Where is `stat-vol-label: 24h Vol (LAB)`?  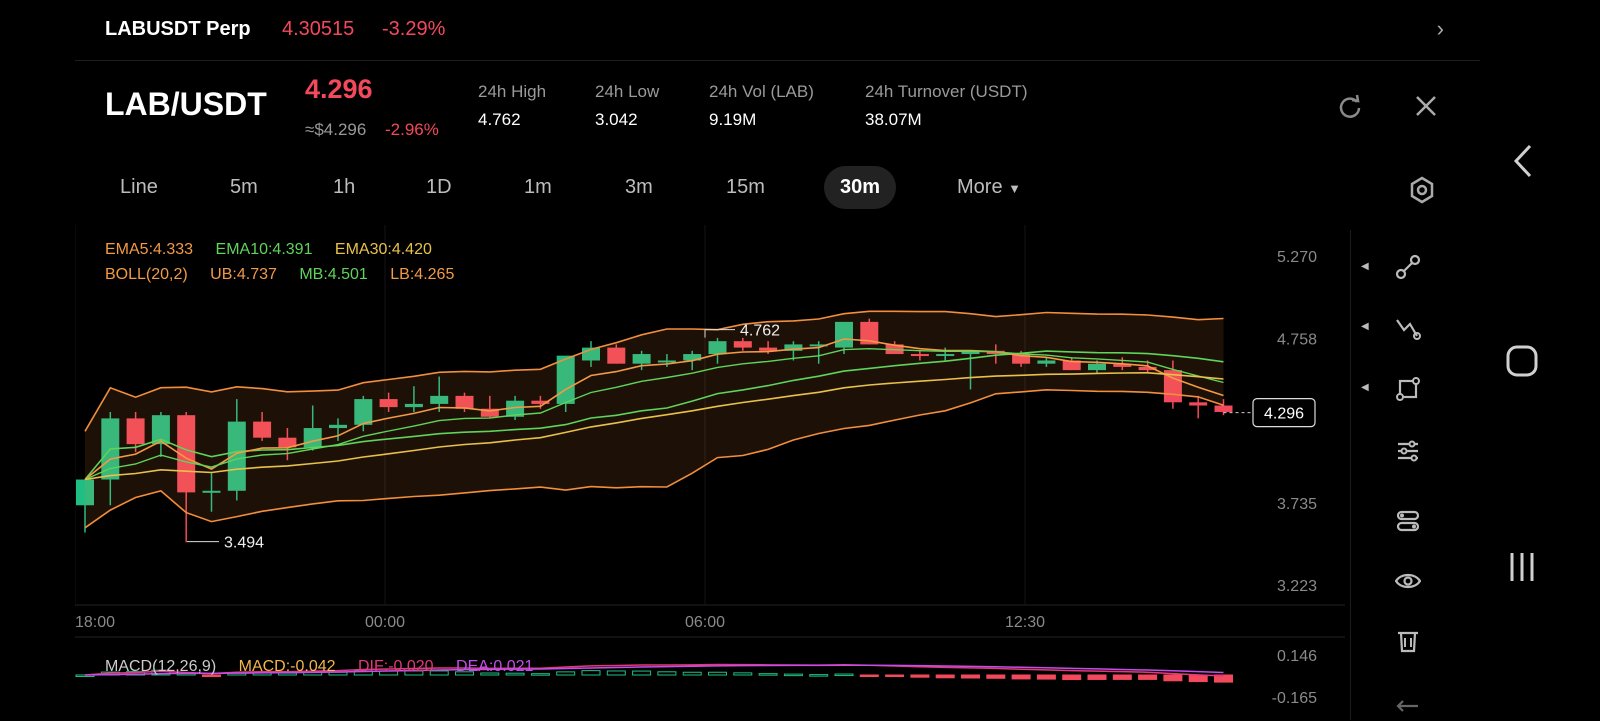 stat-vol-label: 24h Vol (LAB) is located at coordinates (761, 91).